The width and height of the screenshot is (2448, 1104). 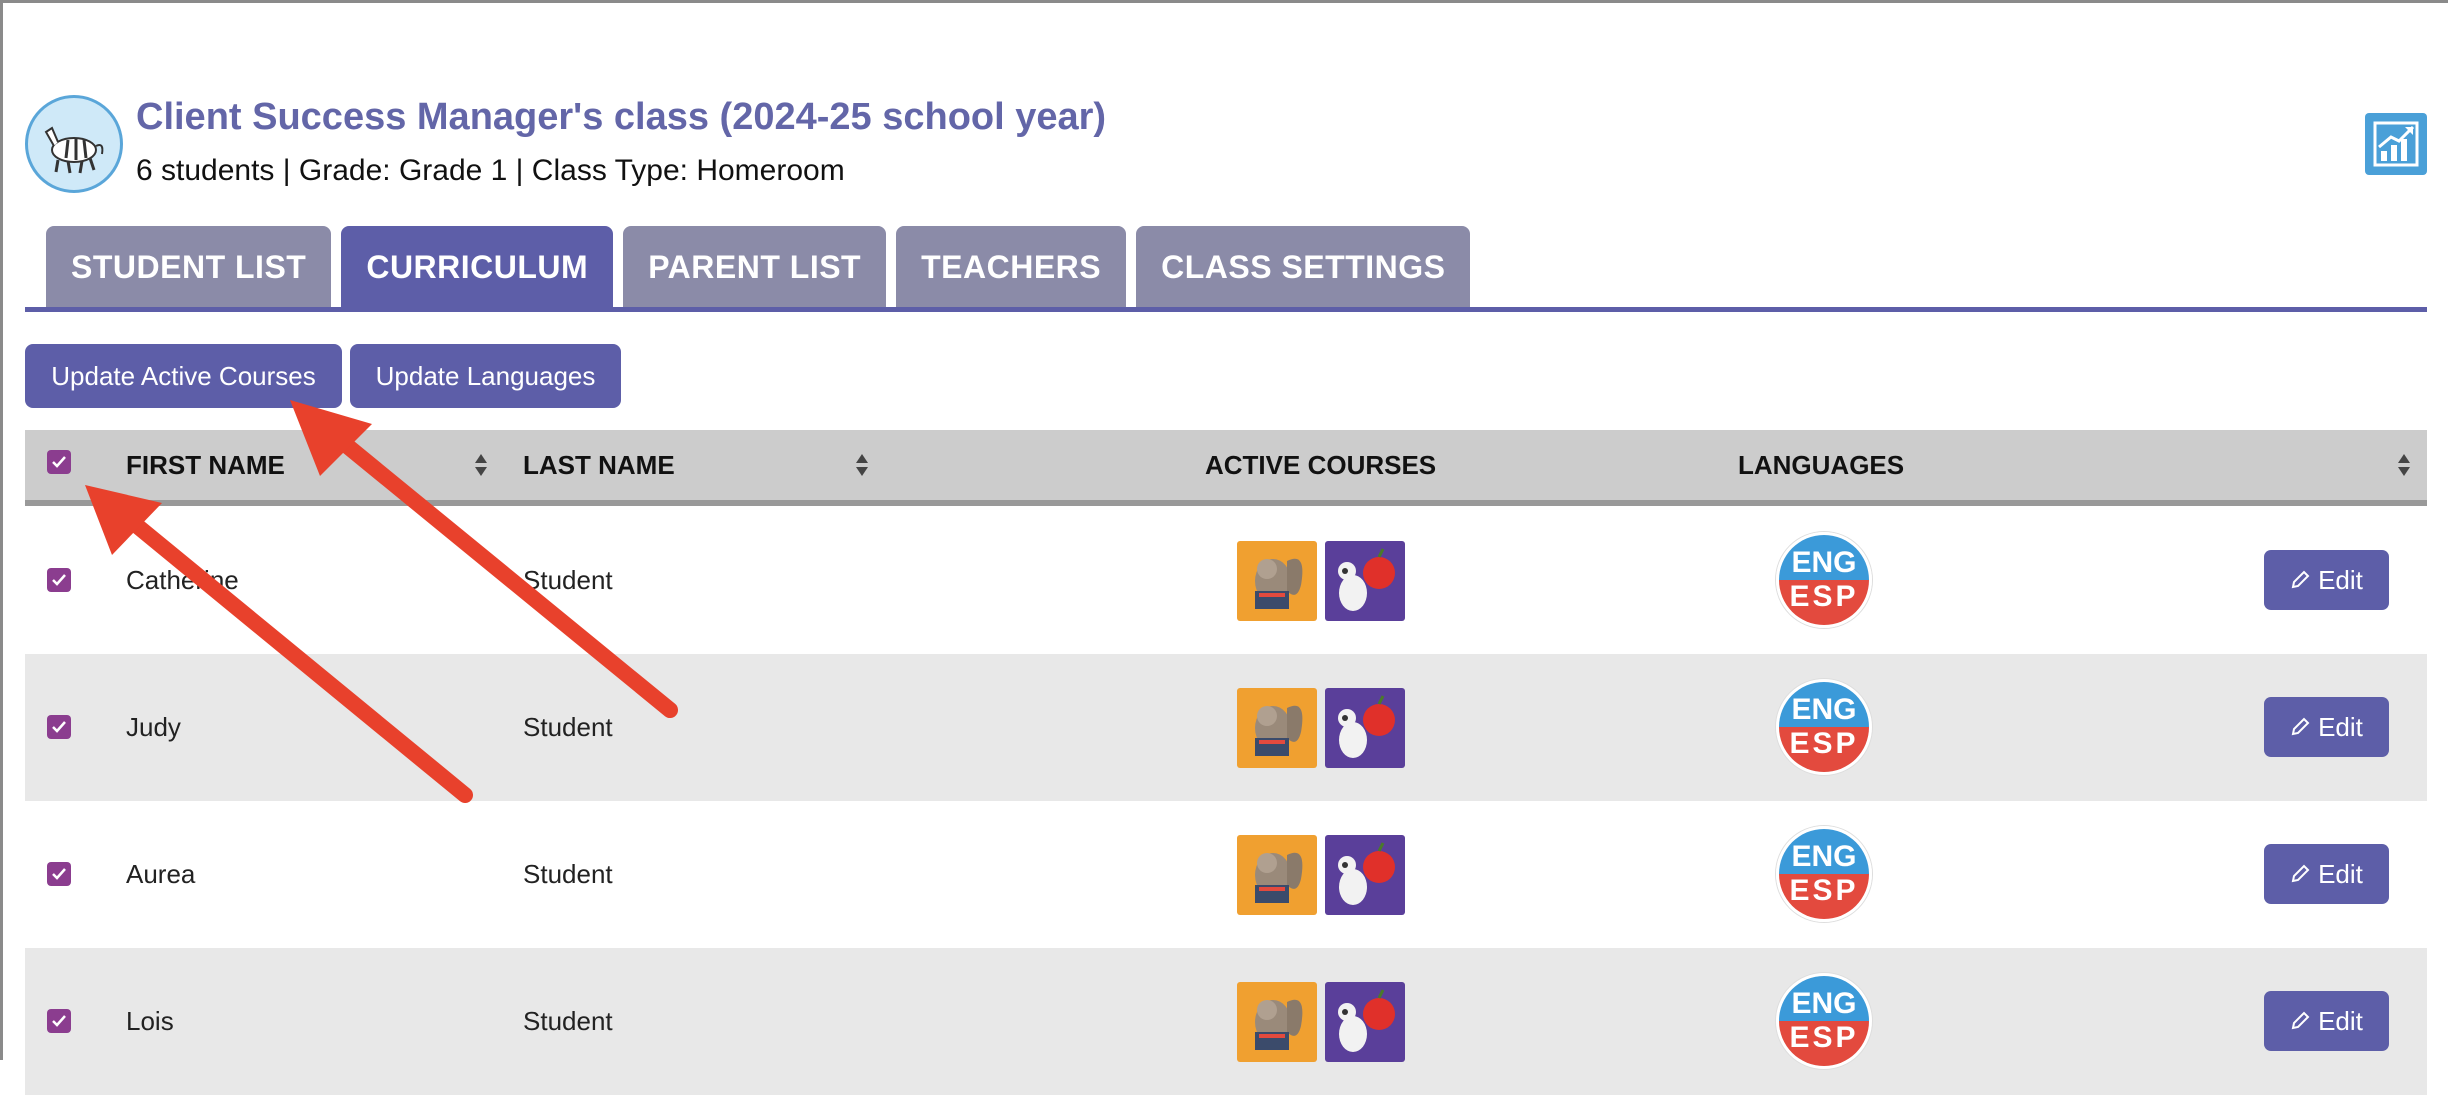 What do you see at coordinates (1226, 580) in the screenshot?
I see `table-row: Catherine Student ENG ESP Edit` at bounding box center [1226, 580].